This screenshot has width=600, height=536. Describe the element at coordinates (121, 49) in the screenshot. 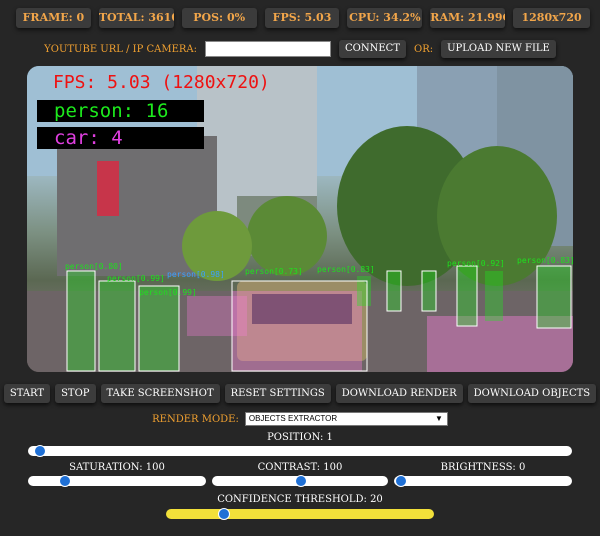

I see `url-label: YOUTUBE URL / IP CAMERA:` at that location.